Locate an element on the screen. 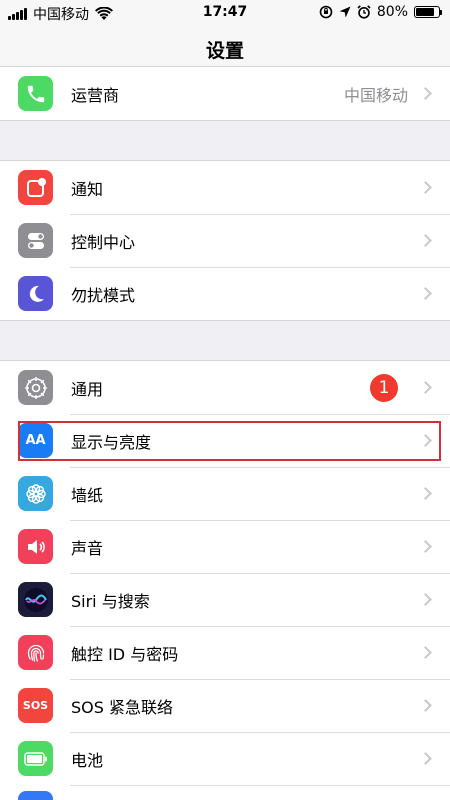 This screenshot has height=800, width=450. settings-row-carrier: 运营商 中国移动 is located at coordinates (225, 93).